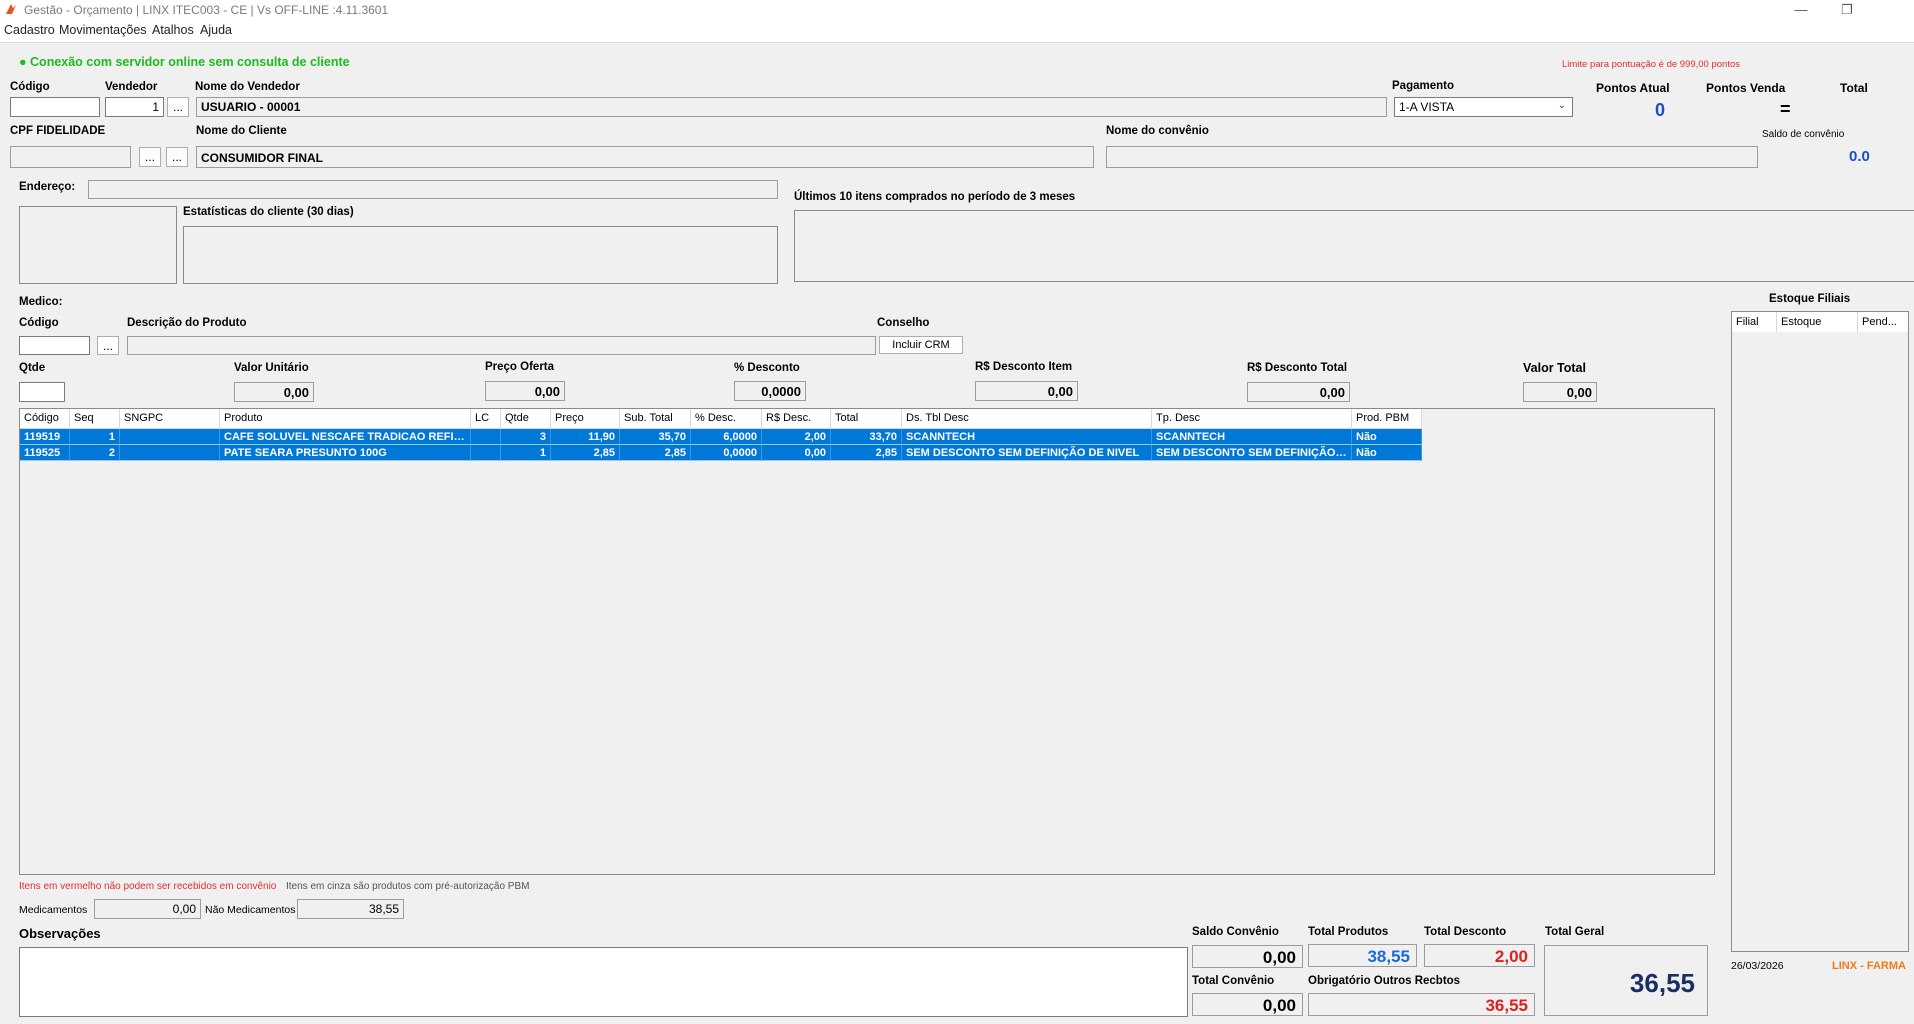 Image resolution: width=1914 pixels, height=1024 pixels. What do you see at coordinates (585, 419) in the screenshot?
I see `col-preco: Preço` at bounding box center [585, 419].